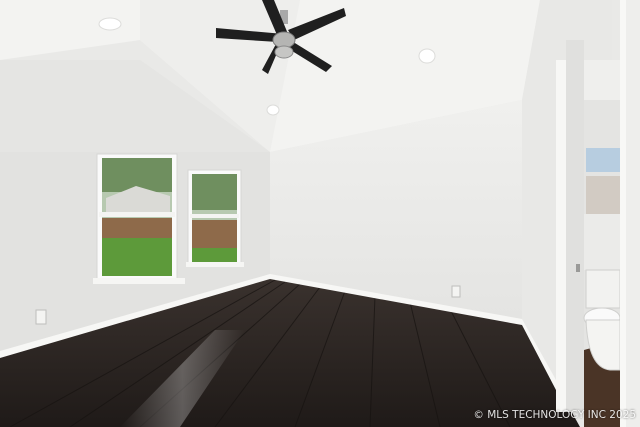 This screenshot has height=427, width=640. I want to click on window-right, so click(215, 218).